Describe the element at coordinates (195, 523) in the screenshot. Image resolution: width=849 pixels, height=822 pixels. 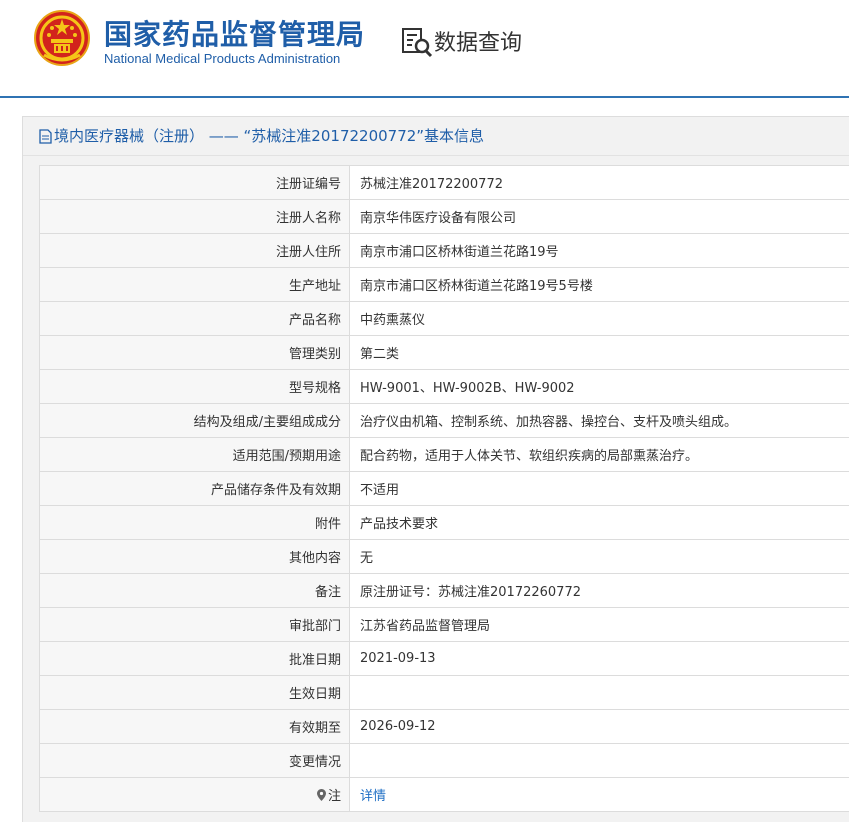
I see `field-label: 附件` at that location.